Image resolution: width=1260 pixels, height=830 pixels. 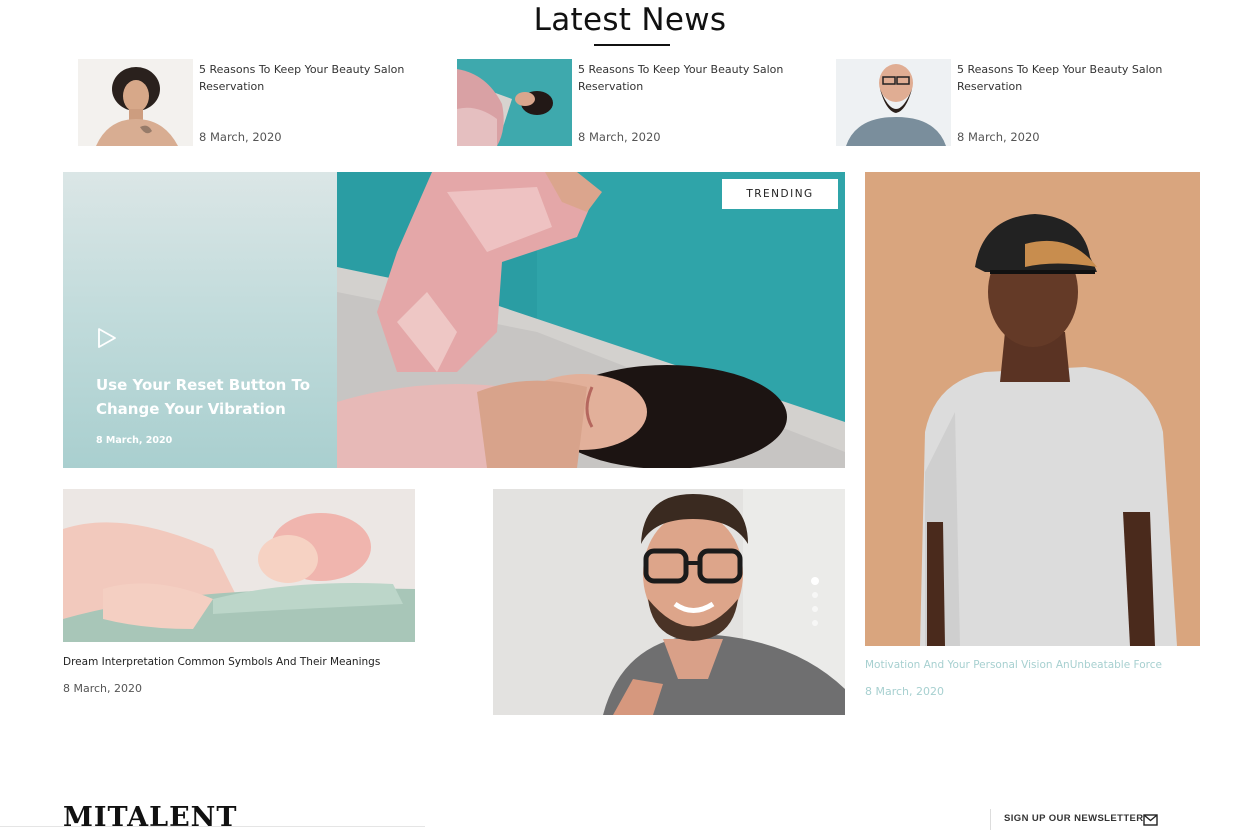 I want to click on trending-badge: TRENDING, so click(x=780, y=194).